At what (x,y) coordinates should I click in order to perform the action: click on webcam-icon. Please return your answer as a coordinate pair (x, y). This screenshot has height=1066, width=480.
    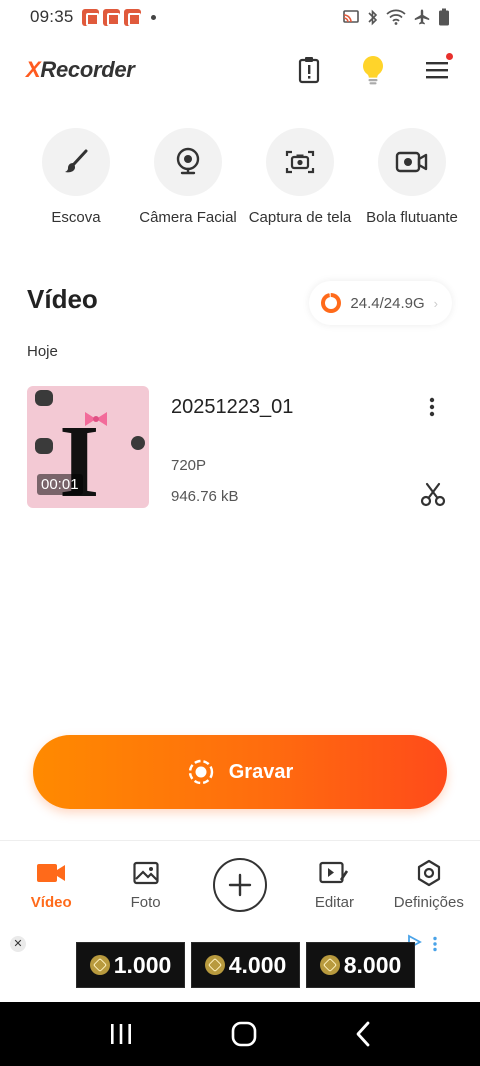
    Looking at the image, I should click on (188, 161).